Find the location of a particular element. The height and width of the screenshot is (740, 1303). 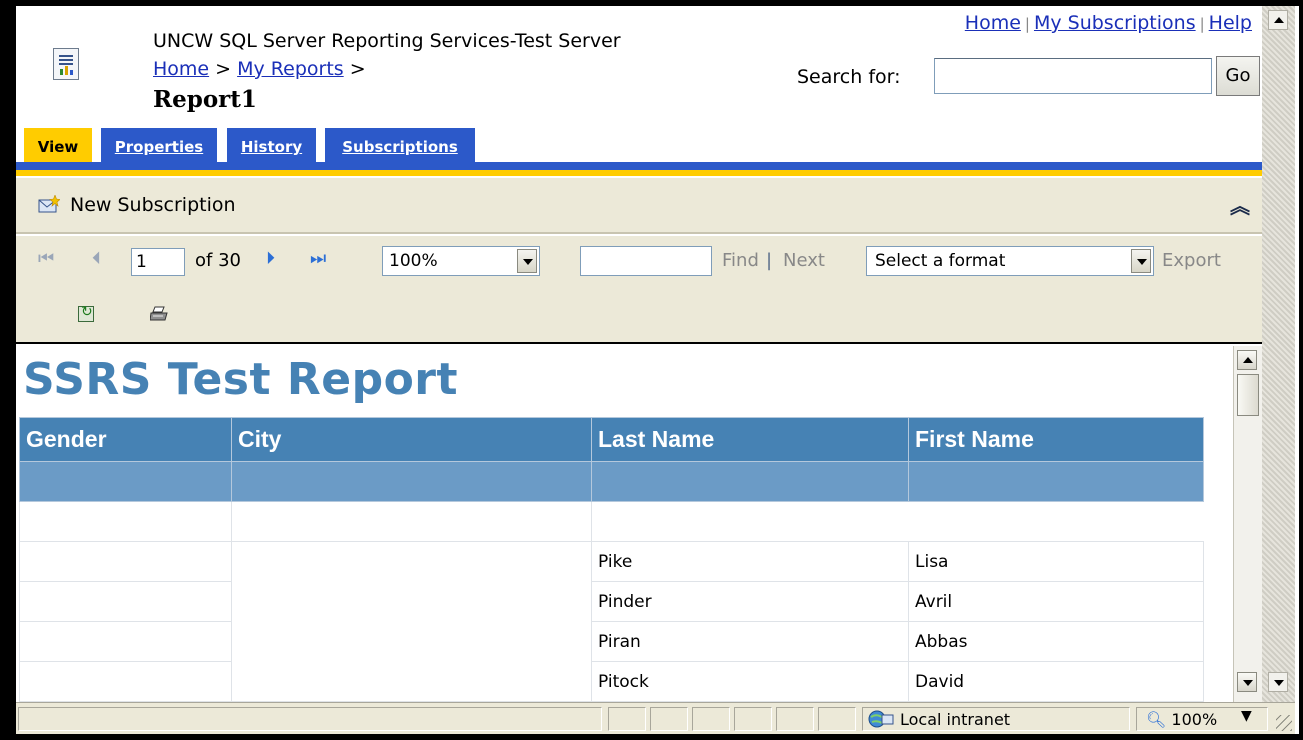

new-subscription-icon is located at coordinates (49, 205).